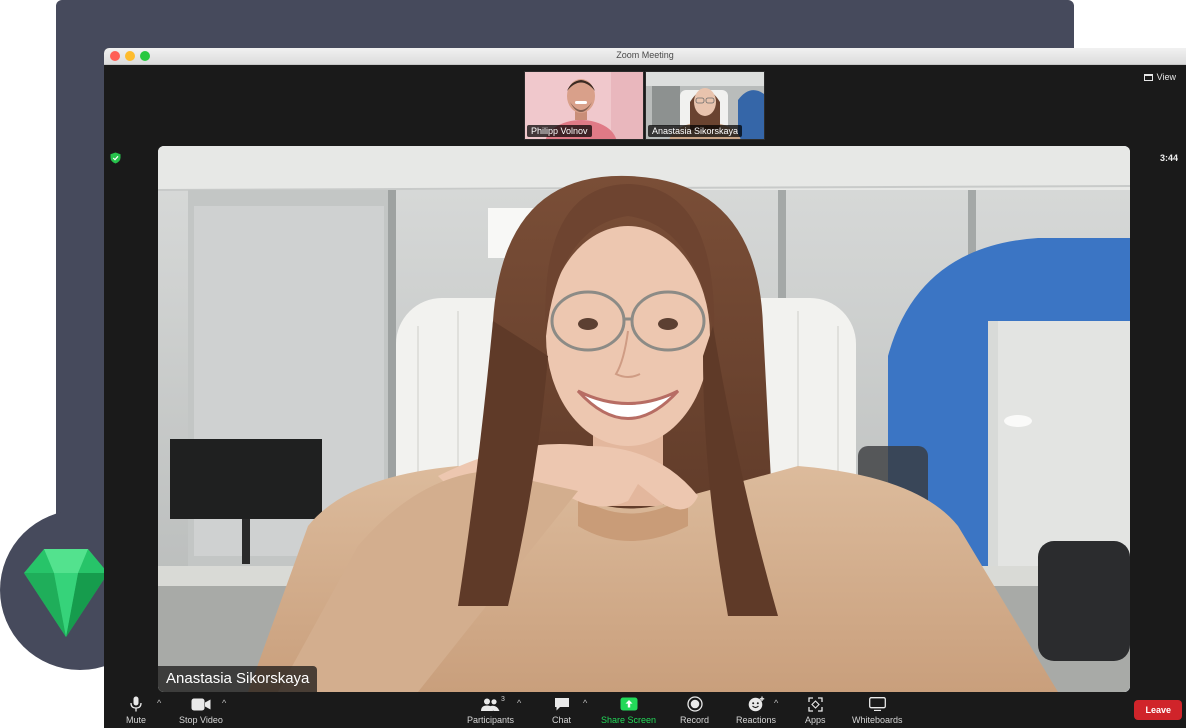  I want to click on title-bar: Zoom Meeting, so click(645, 56).